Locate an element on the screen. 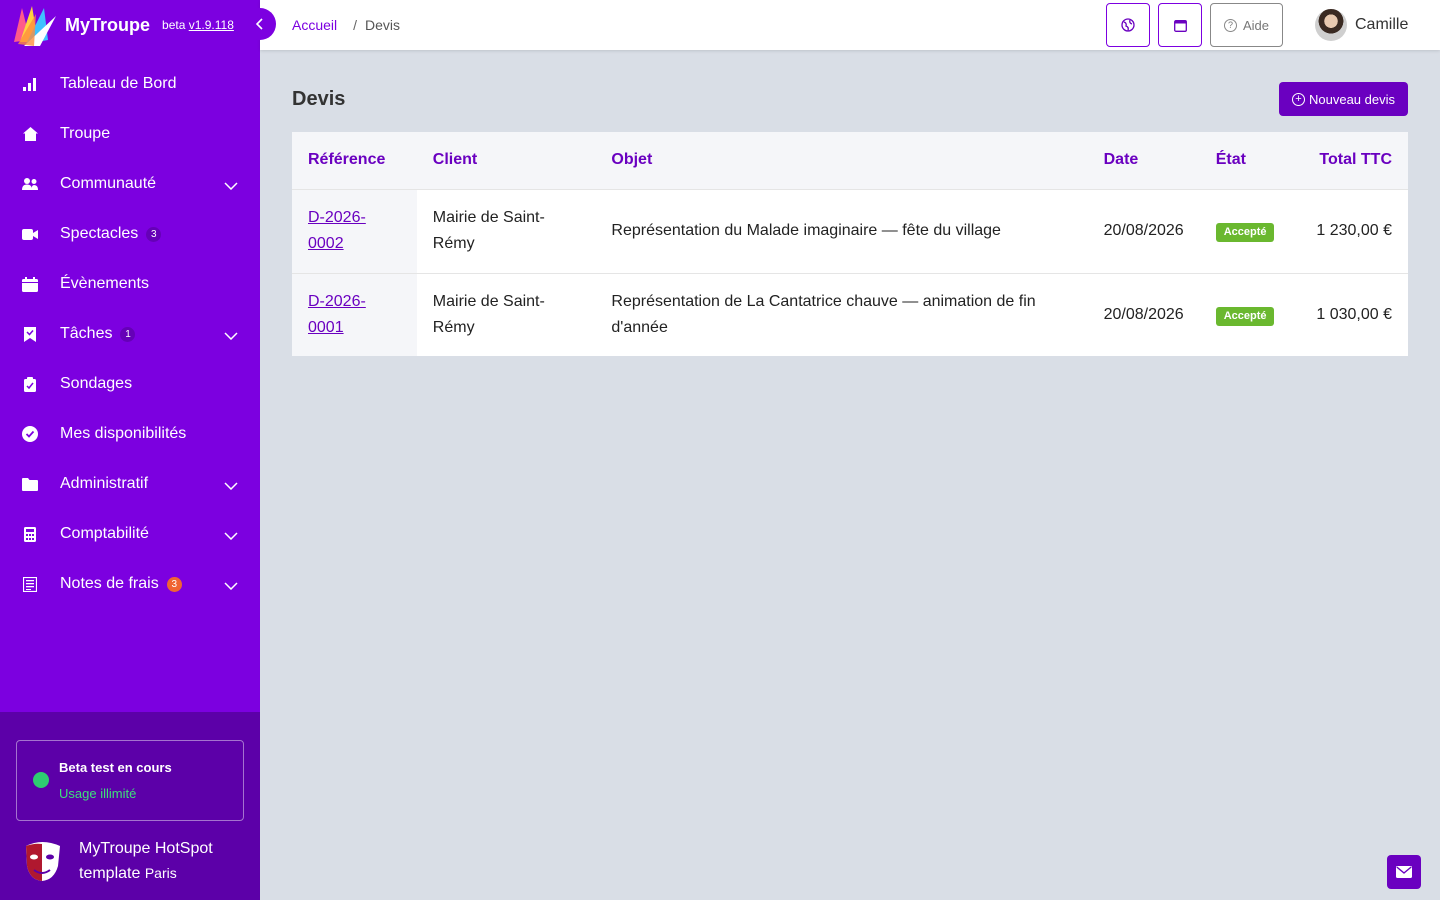 Image resolution: width=1440 pixels, height=900 pixels. sidebar-item-label: Spectacles is located at coordinates (99, 233).